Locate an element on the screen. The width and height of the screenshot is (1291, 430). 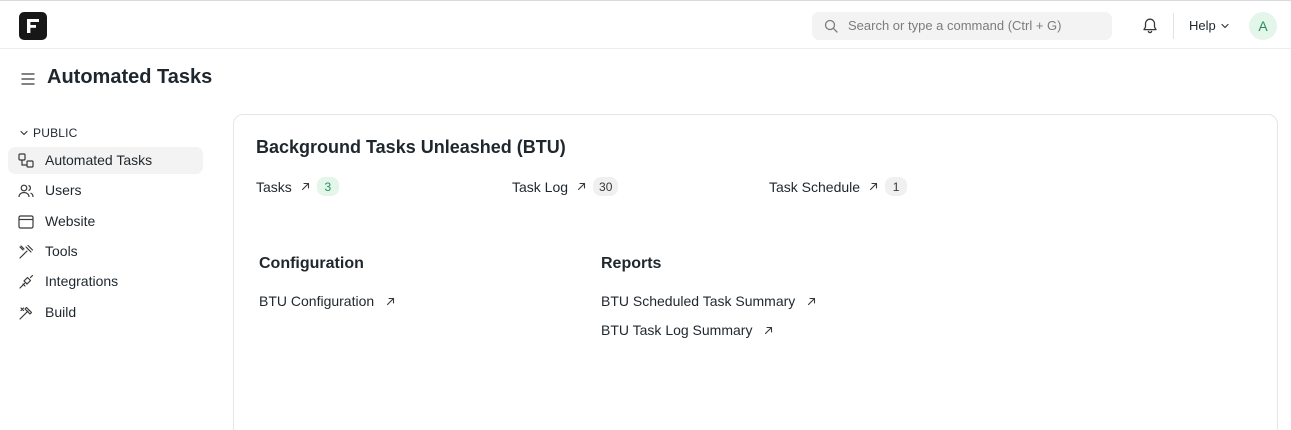
workflow-icon is located at coordinates (26, 160).